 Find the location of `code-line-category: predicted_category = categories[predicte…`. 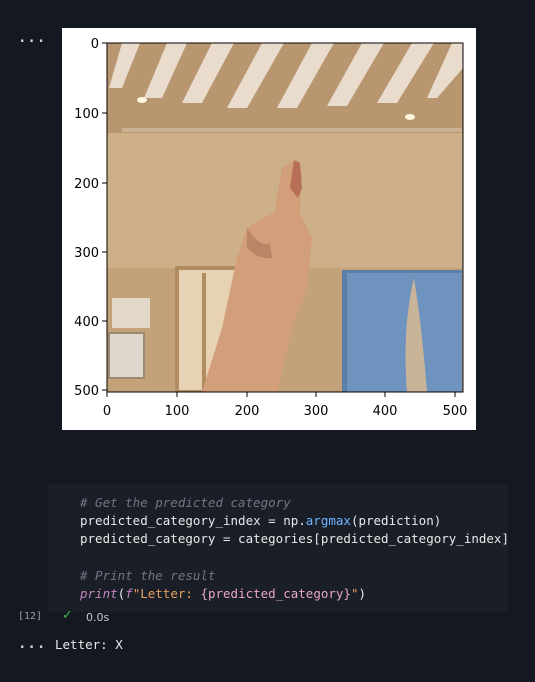

code-line-category: predicted_category = categories[predicte… is located at coordinates (294, 538).